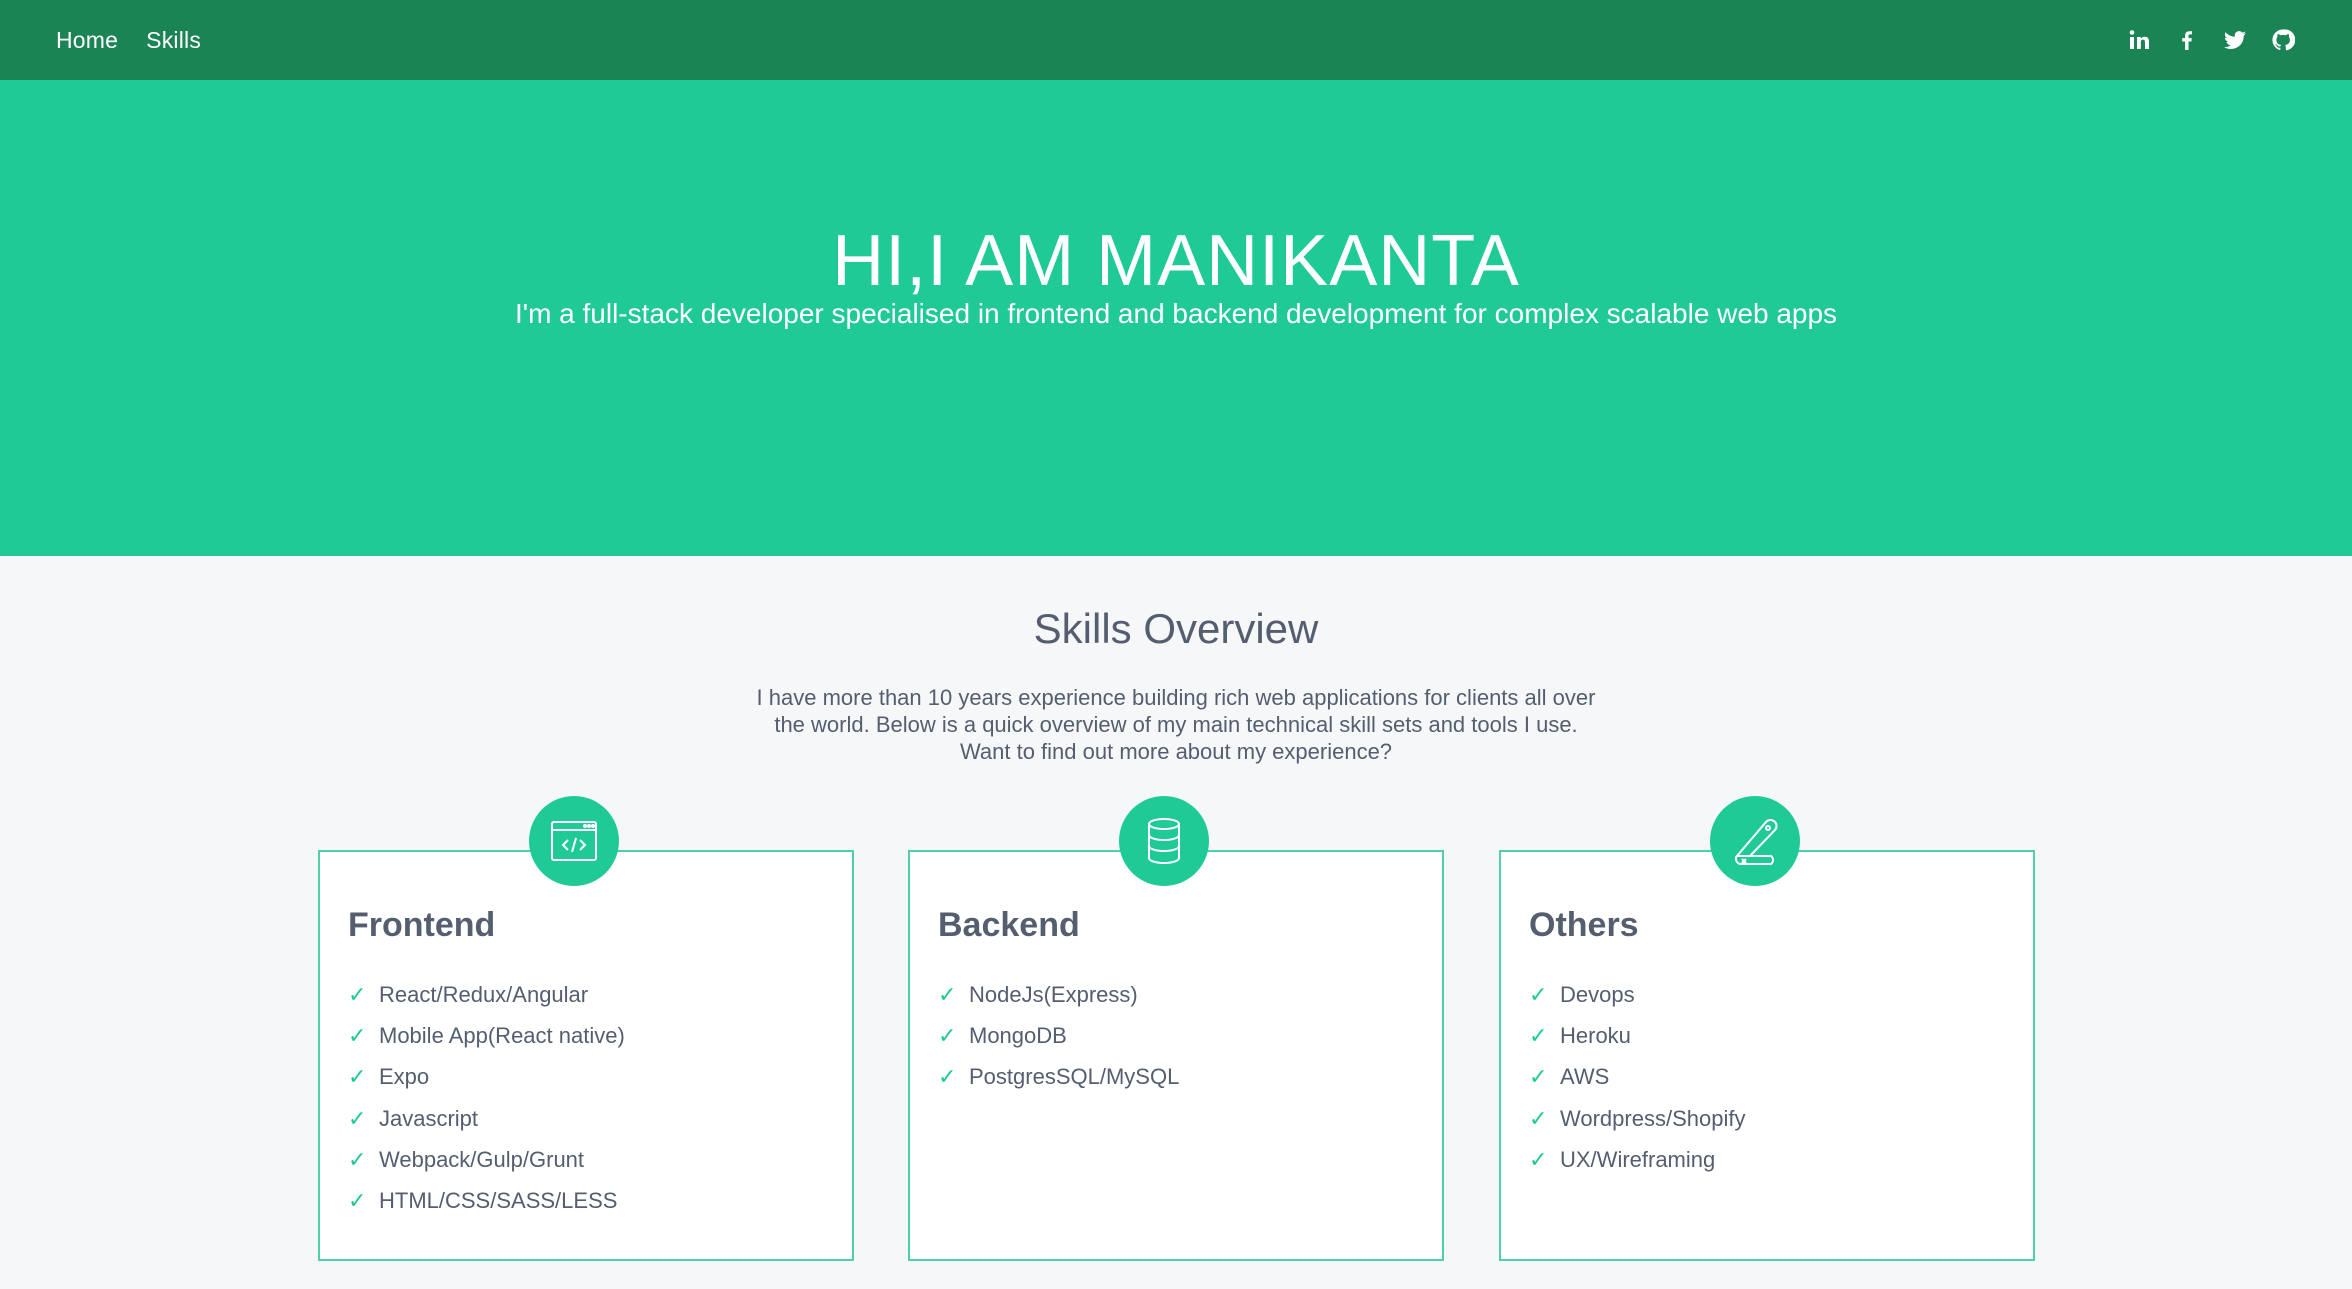 This screenshot has height=1289, width=2352. What do you see at coordinates (429, 1118) in the screenshot?
I see `skill-label: Javascript` at bounding box center [429, 1118].